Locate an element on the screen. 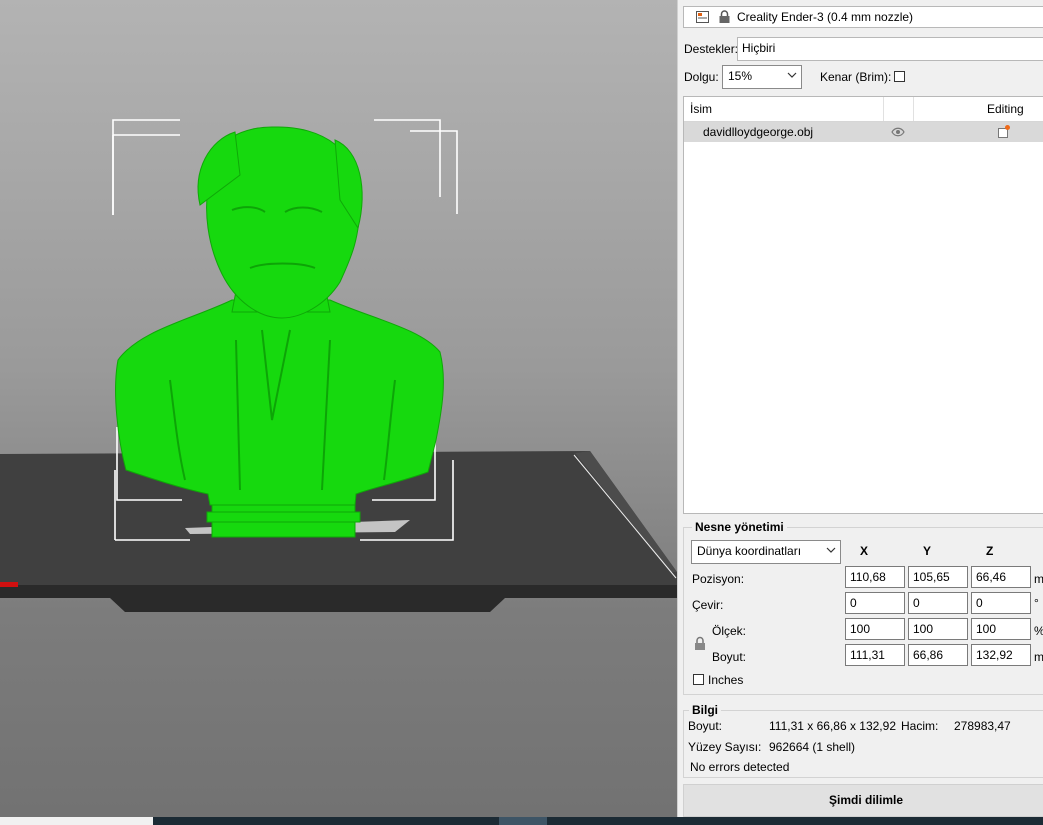 This screenshot has height=825, width=1043. position-y-input: 105,65 is located at coordinates (938, 577).